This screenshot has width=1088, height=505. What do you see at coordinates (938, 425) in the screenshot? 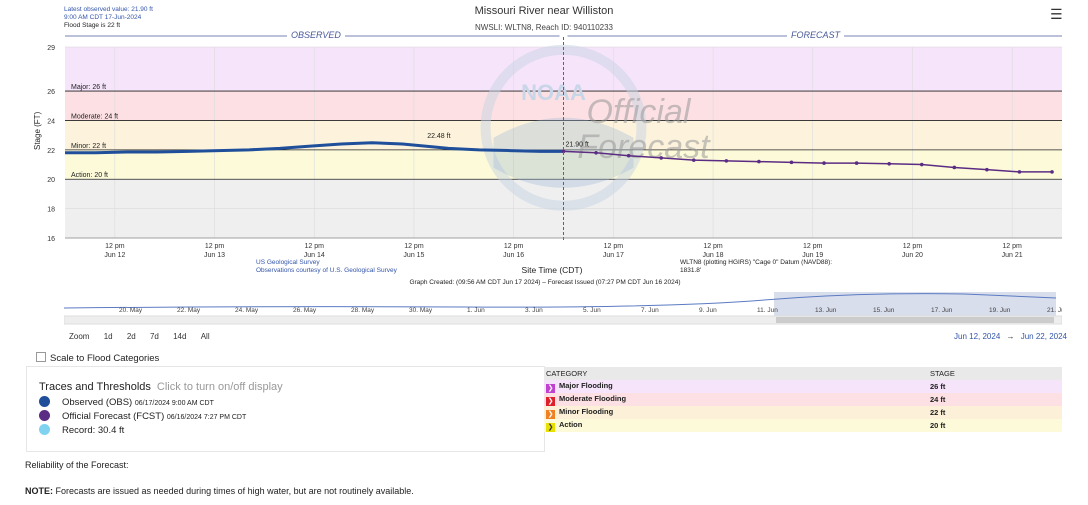
I see `category-stage: 20 ft` at bounding box center [938, 425].